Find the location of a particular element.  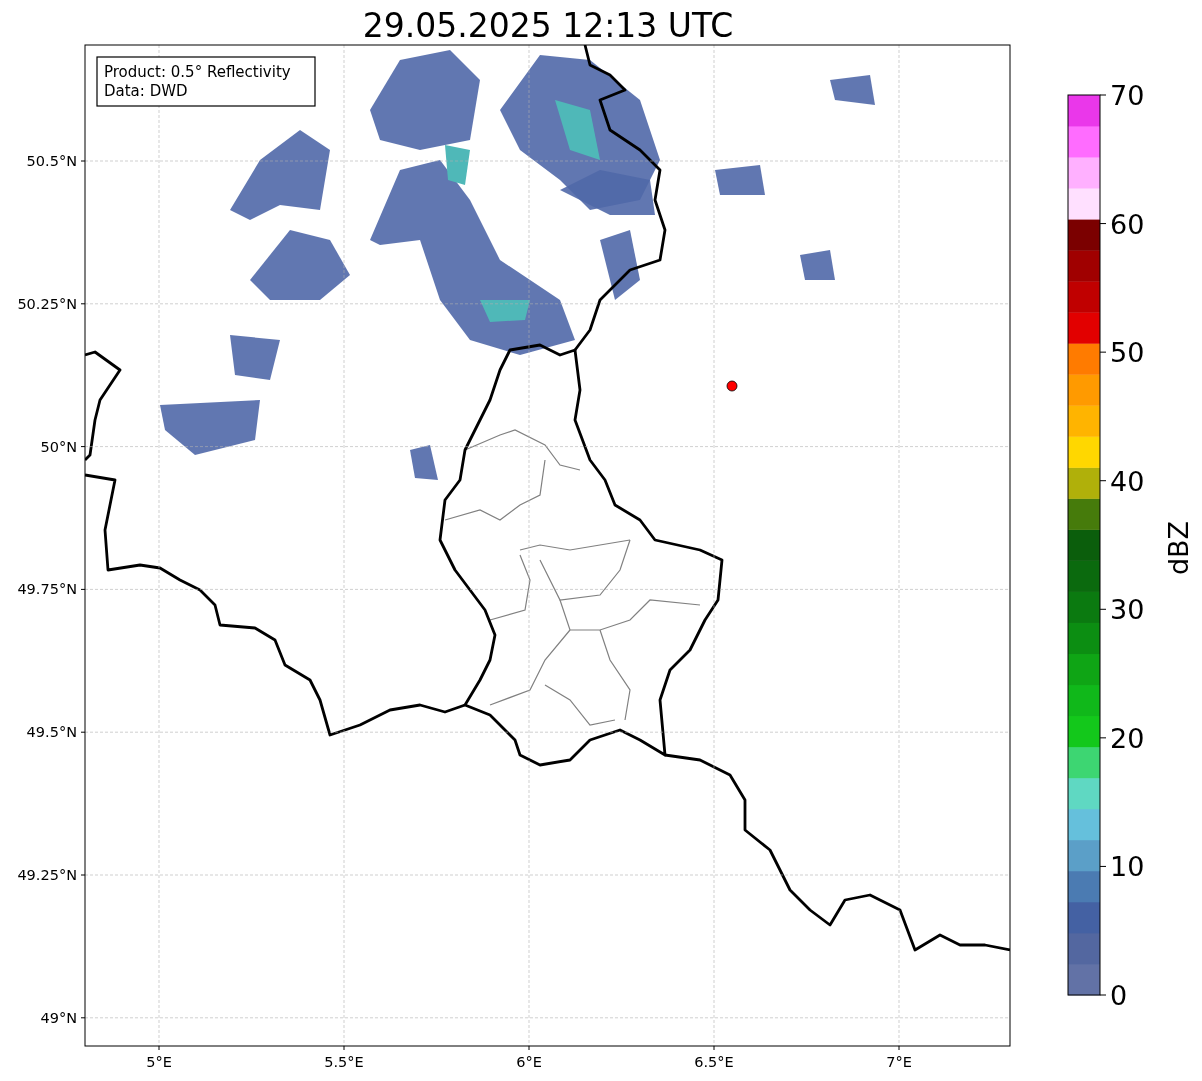

info-text: Data: DWD is located at coordinates (146, 91).